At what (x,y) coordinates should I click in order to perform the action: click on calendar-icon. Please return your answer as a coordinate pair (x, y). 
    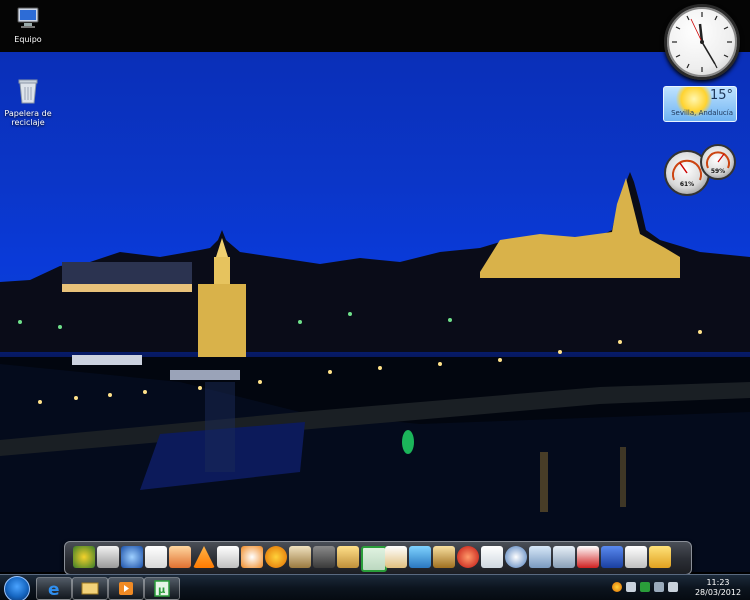
    Looking at the image, I should click on (228, 557).